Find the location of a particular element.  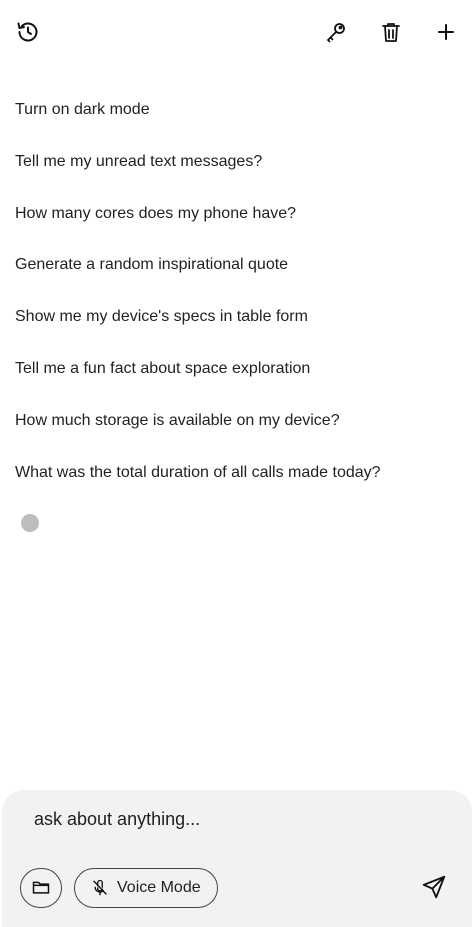

attach-file-button is located at coordinates (41, 888).